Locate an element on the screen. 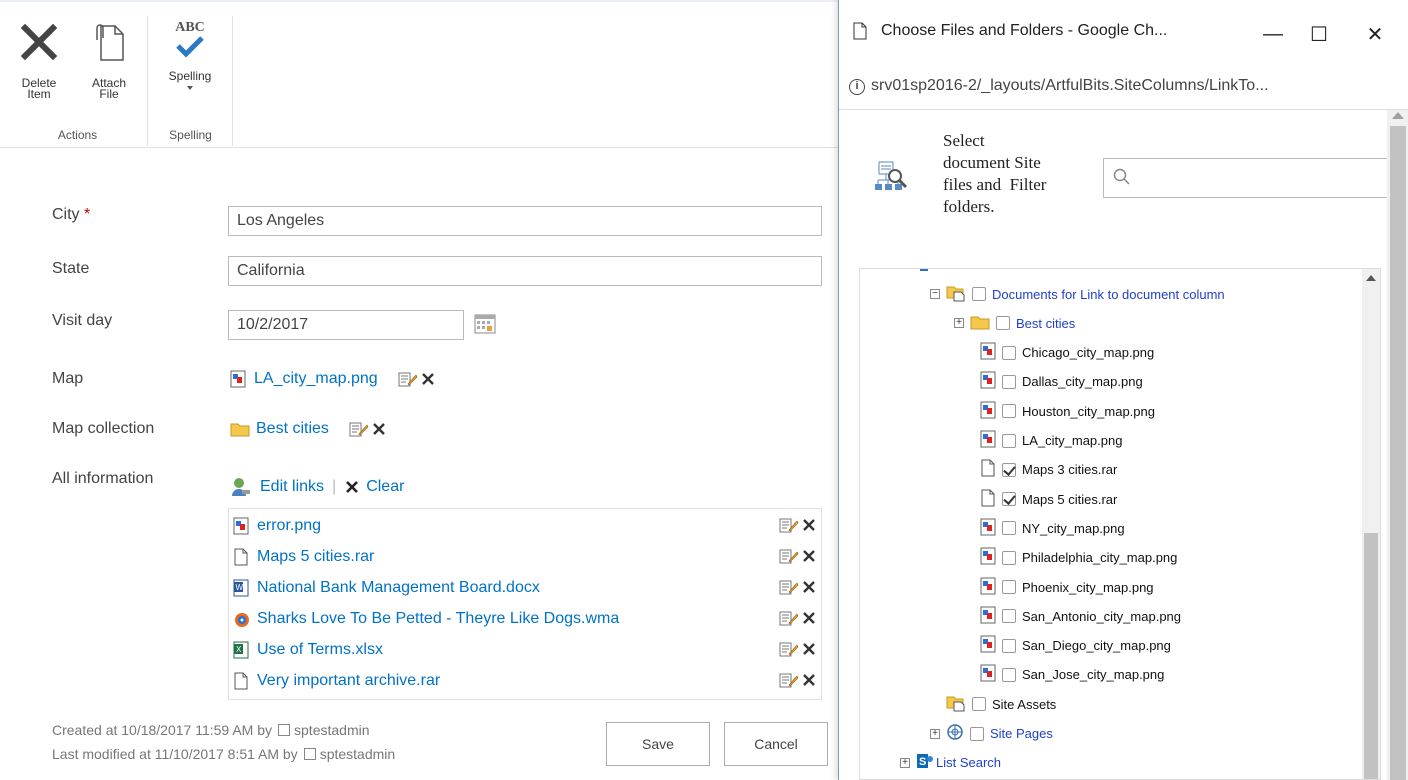  link-item: National Bank Management Board.docx is located at coordinates (398, 588).